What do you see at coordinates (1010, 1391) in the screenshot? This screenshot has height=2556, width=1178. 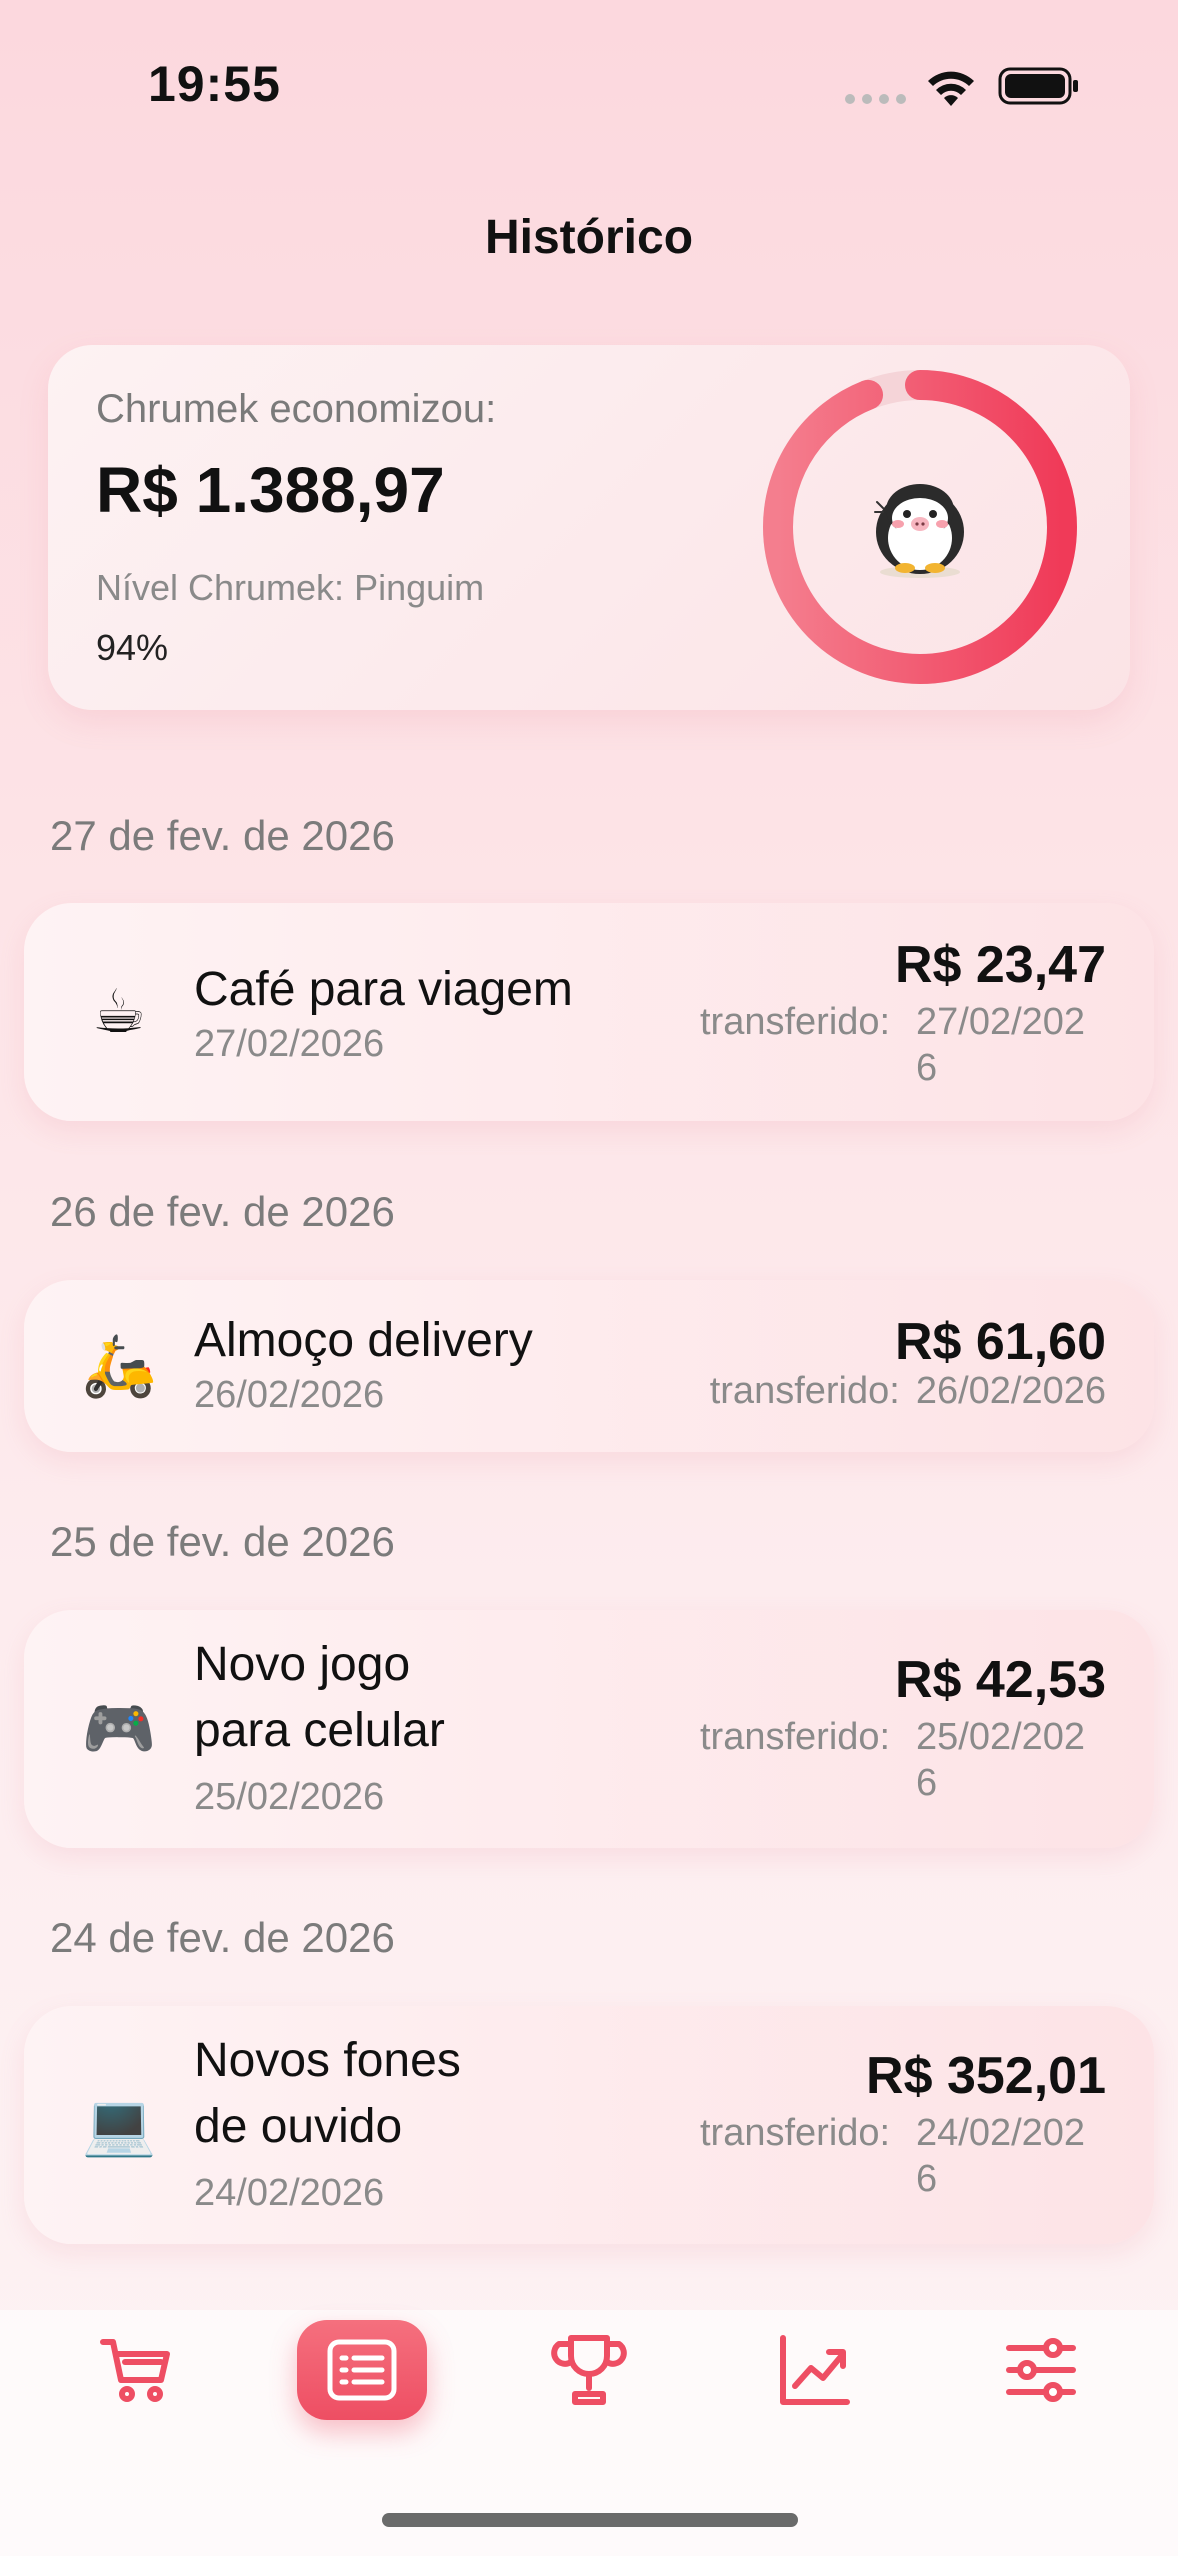 I see `transfer-date: 26/02/2026` at bounding box center [1010, 1391].